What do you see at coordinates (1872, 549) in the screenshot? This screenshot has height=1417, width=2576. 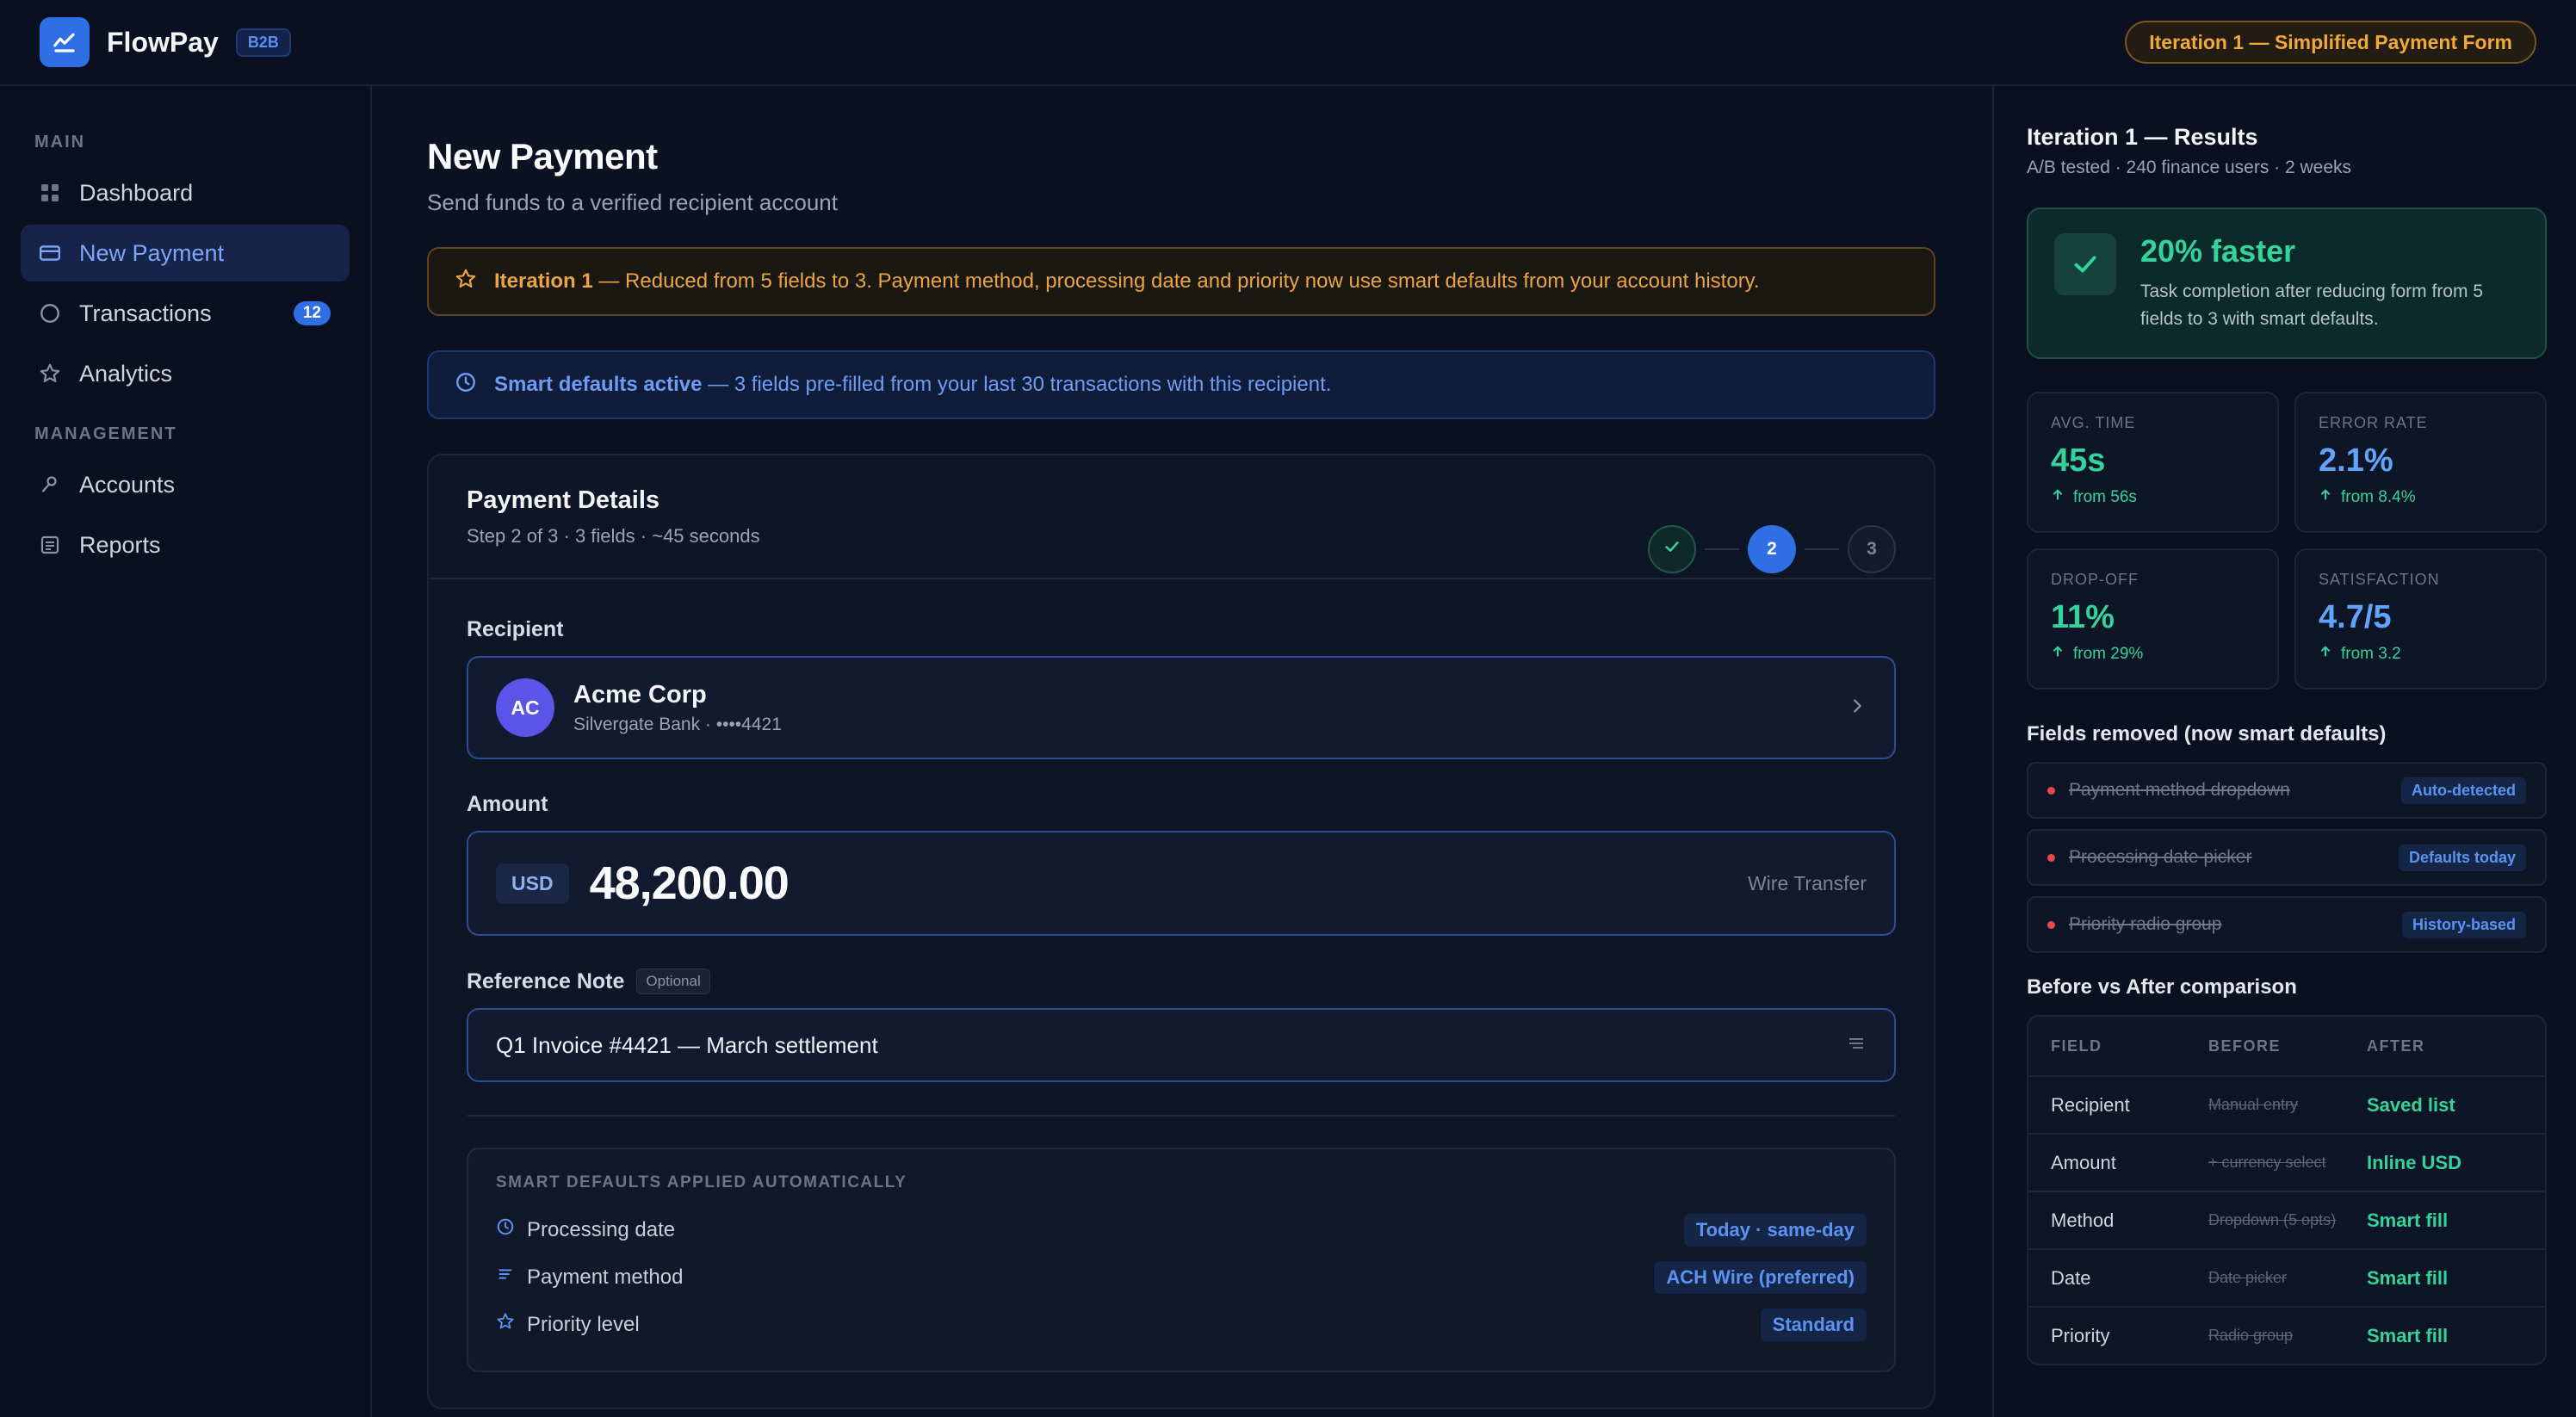 I see `step-3-pending: 3` at bounding box center [1872, 549].